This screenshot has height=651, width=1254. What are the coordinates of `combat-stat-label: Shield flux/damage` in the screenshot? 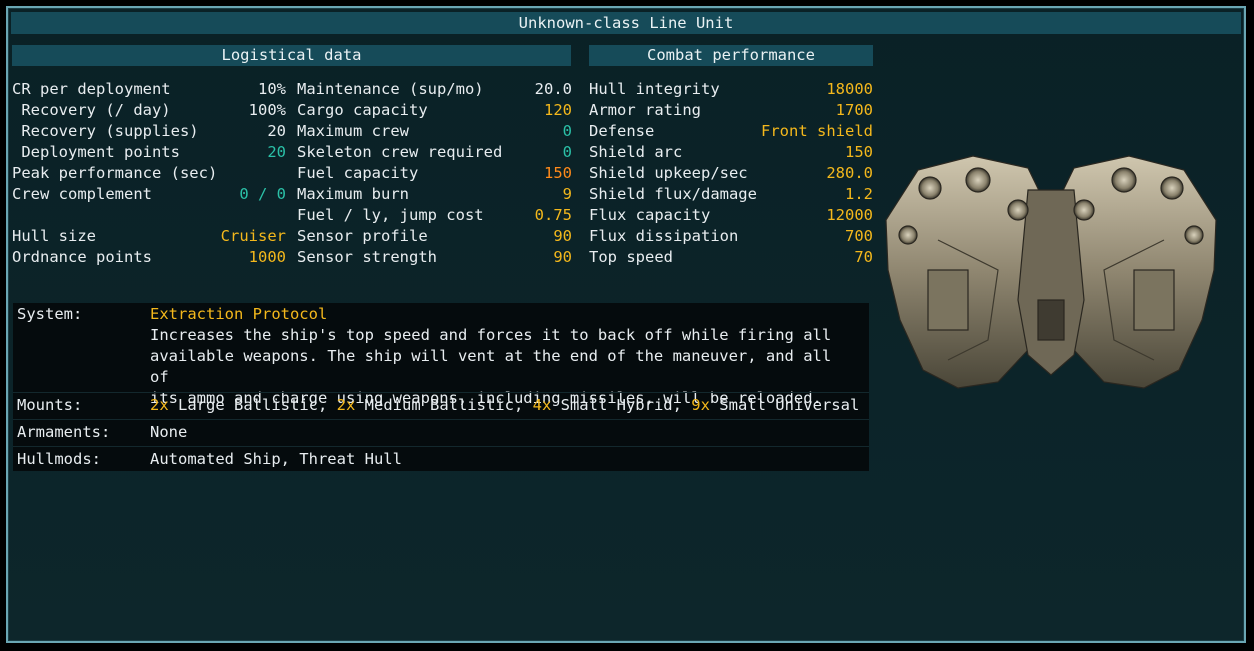 It's located at (673, 194).